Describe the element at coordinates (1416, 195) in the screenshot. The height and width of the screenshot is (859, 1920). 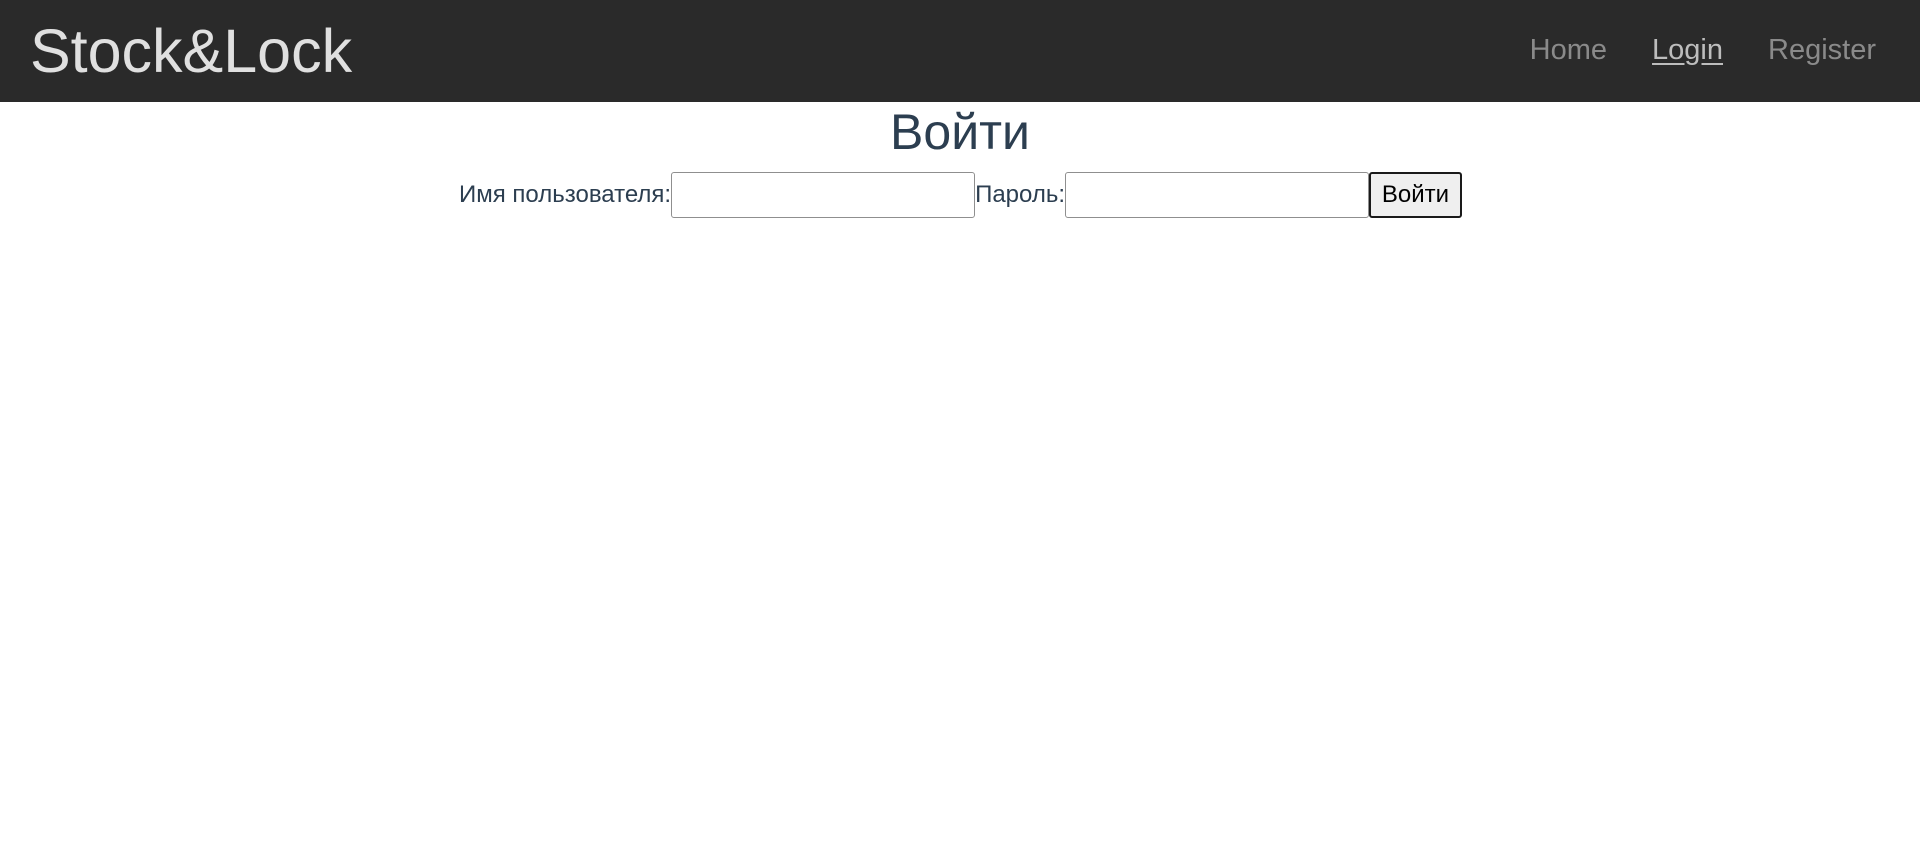
I see `login-submit-button: Войти` at that location.